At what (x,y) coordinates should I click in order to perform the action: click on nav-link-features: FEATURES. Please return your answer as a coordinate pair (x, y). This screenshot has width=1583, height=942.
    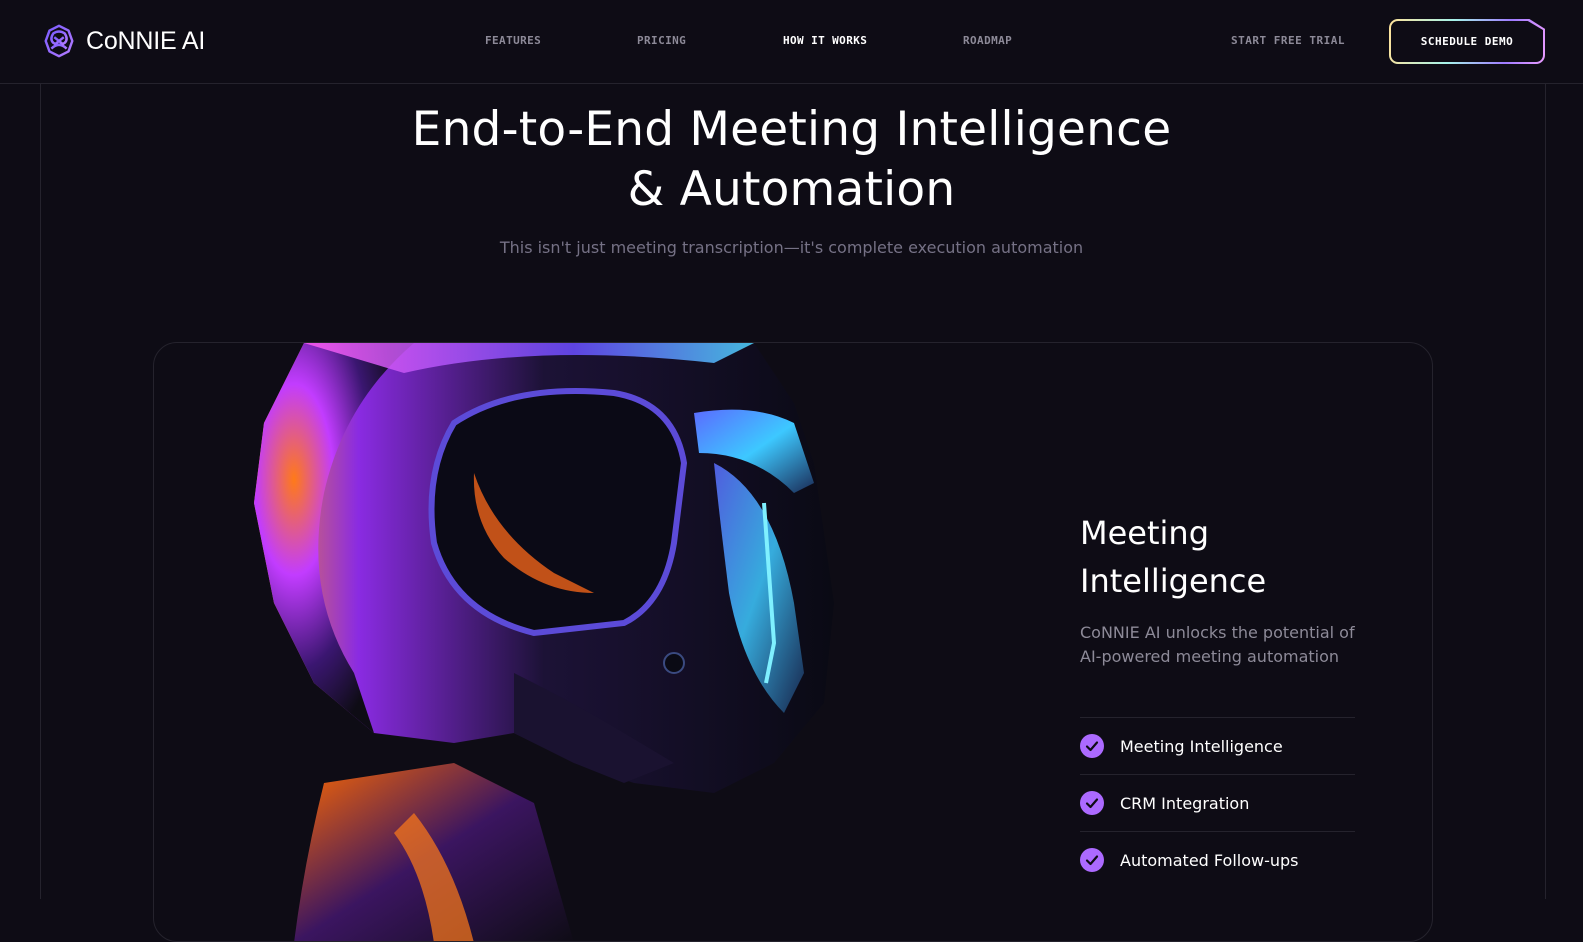
    Looking at the image, I should click on (513, 40).